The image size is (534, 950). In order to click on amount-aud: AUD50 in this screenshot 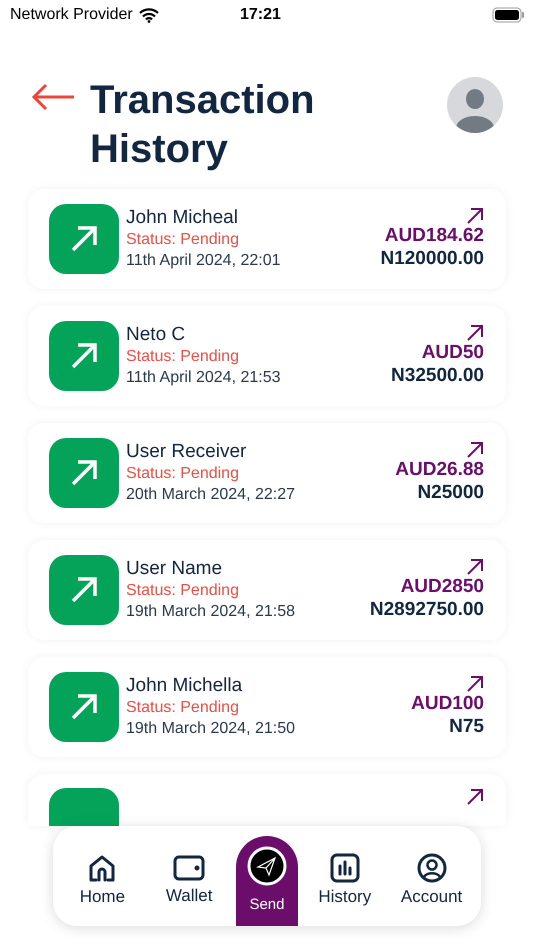, I will do `click(453, 353)`.